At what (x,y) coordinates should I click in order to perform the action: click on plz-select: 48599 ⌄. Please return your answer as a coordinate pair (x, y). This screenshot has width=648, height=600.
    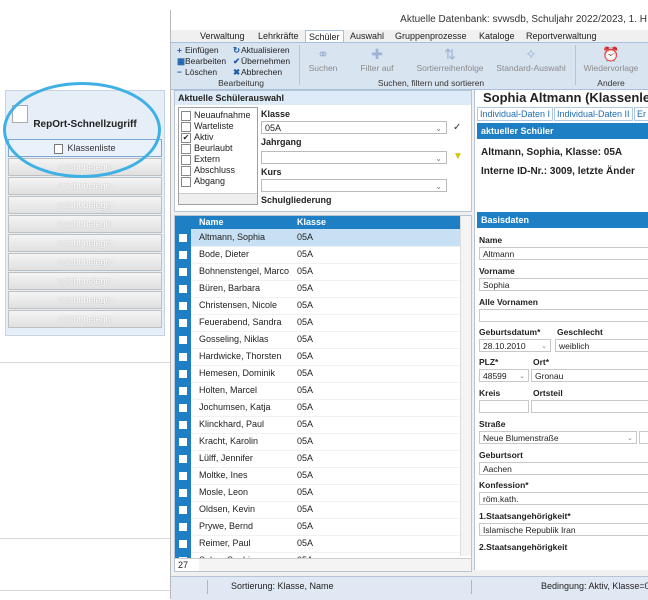
    Looking at the image, I should click on (504, 375).